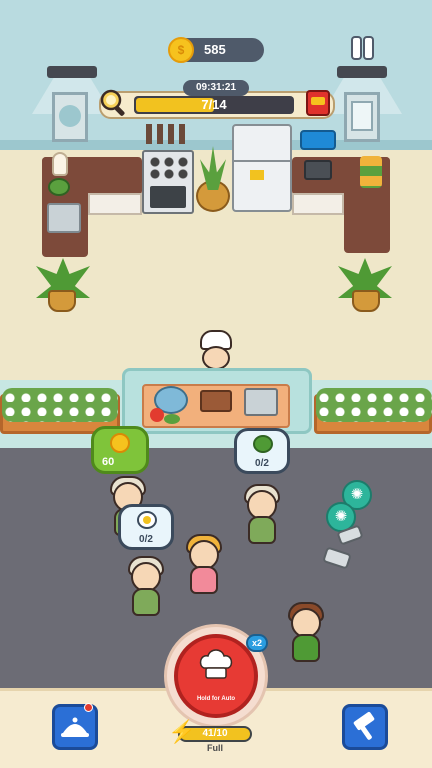  Describe the element at coordinates (216, 88) in the screenshot. I see `level-timer: 09:31:21` at that location.